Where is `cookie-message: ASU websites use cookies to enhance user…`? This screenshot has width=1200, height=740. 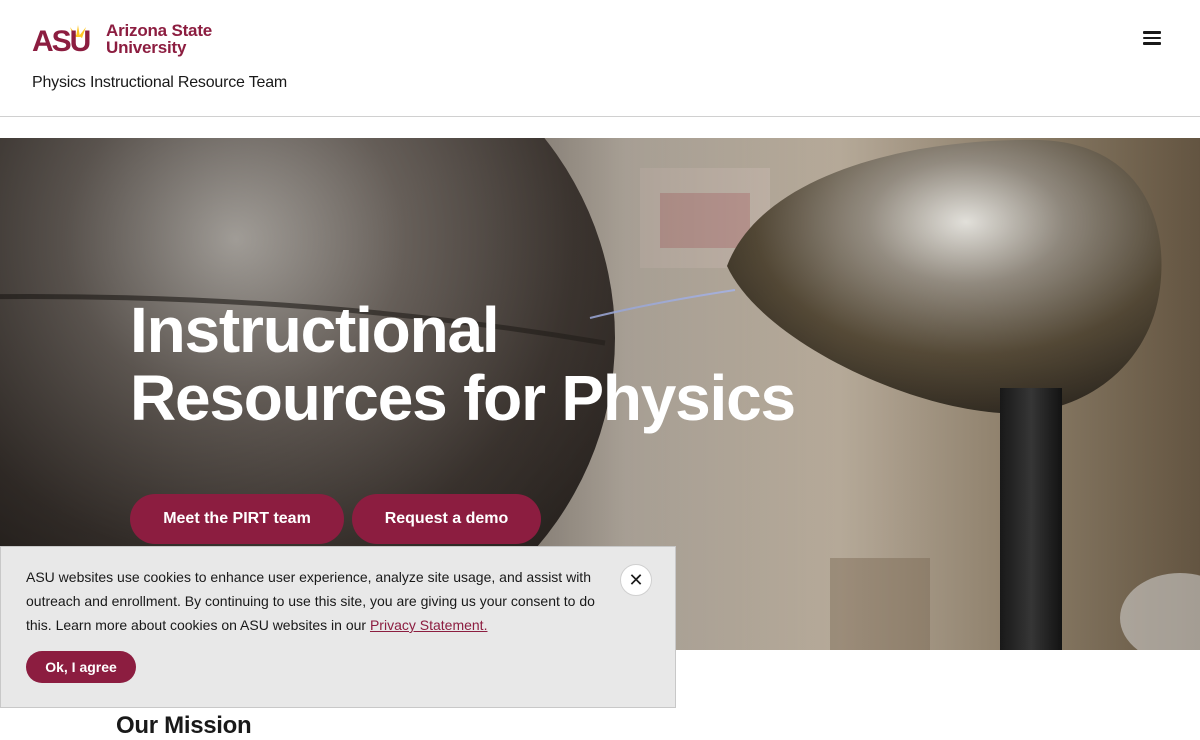
cookie-message: ASU websites use cookies to enhance user… is located at coordinates (313, 601).